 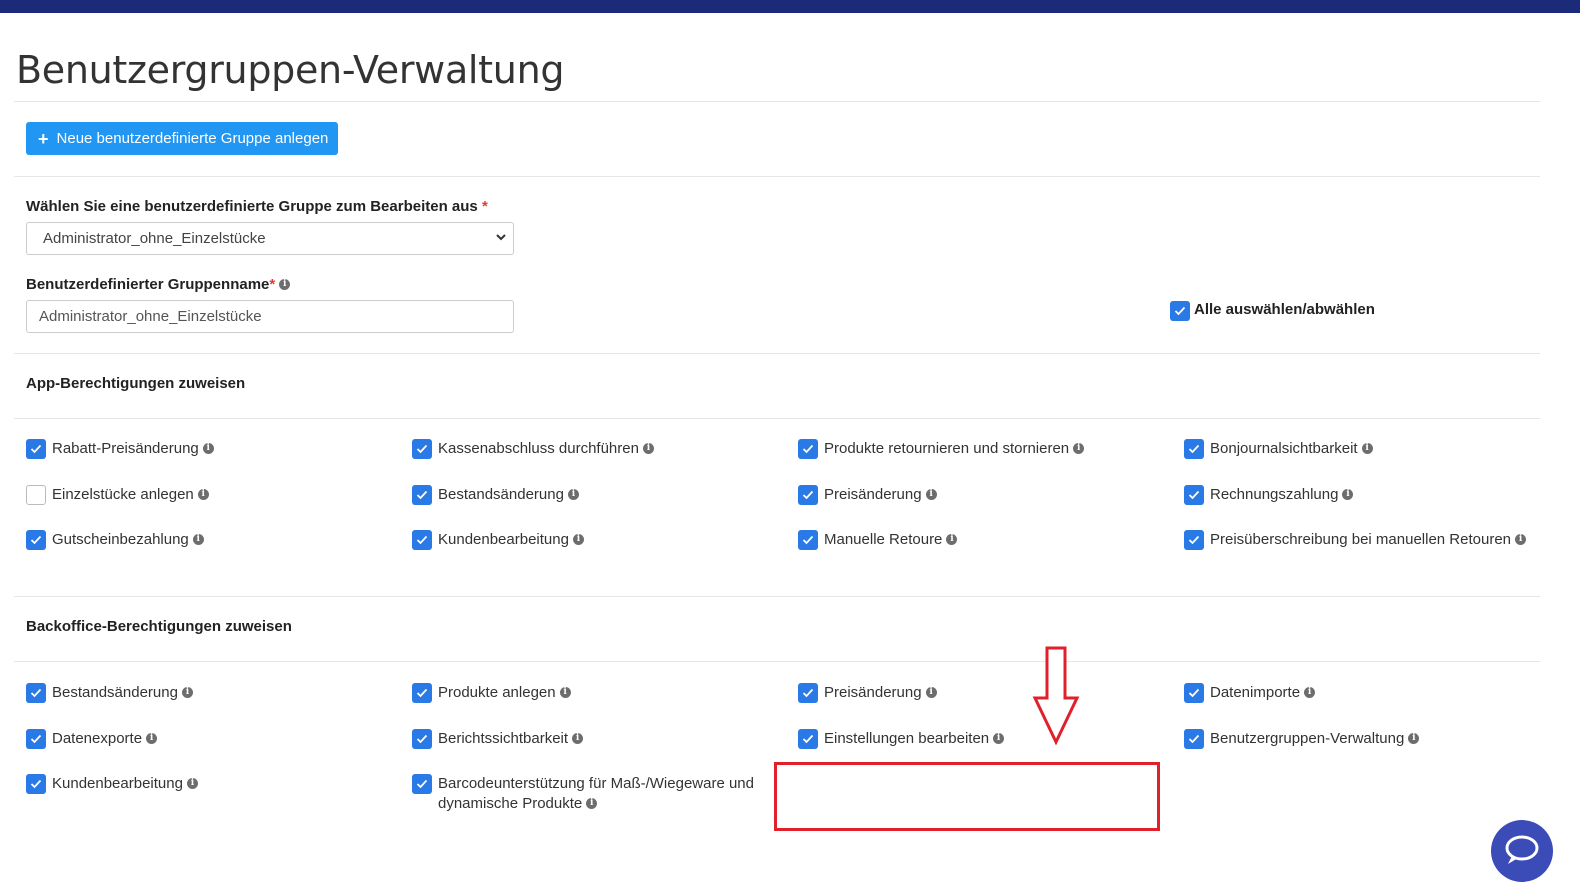 I want to click on group-select: Administrator_ohne_Einzelstücke, so click(x=270, y=238).